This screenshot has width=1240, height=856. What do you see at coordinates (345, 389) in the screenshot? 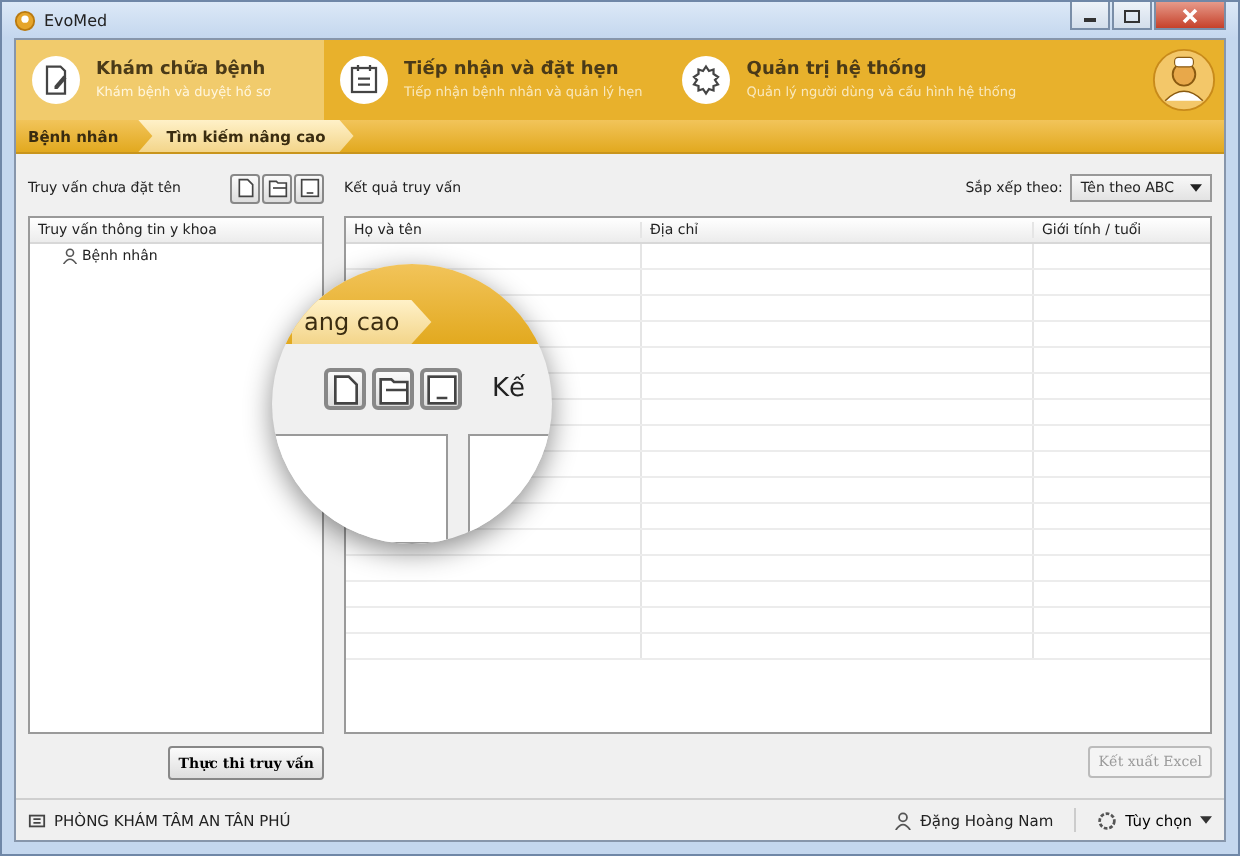
I see `new-file-icon` at bounding box center [345, 389].